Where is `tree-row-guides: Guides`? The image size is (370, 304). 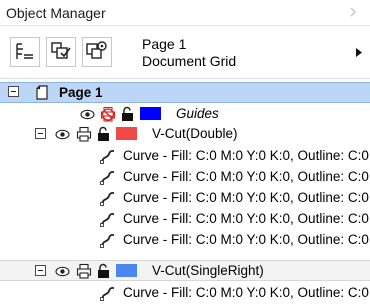 tree-row-guides: Guides is located at coordinates (185, 114).